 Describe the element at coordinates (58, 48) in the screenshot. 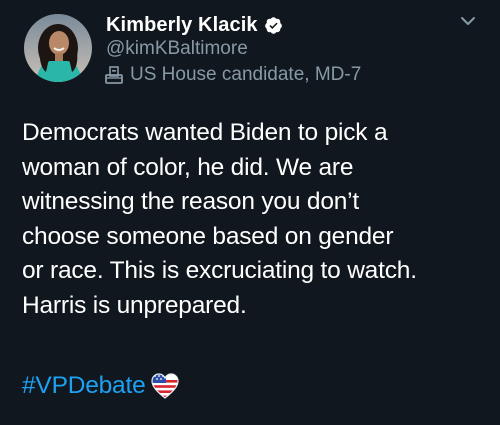

I see `avatar` at that location.